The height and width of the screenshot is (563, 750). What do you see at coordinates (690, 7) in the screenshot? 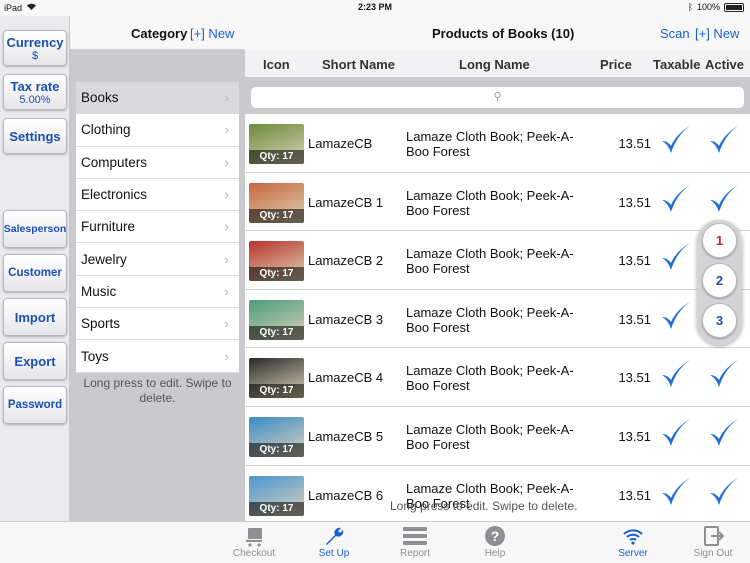
I see `bluetooth-icon: ᛒ` at bounding box center [690, 7].